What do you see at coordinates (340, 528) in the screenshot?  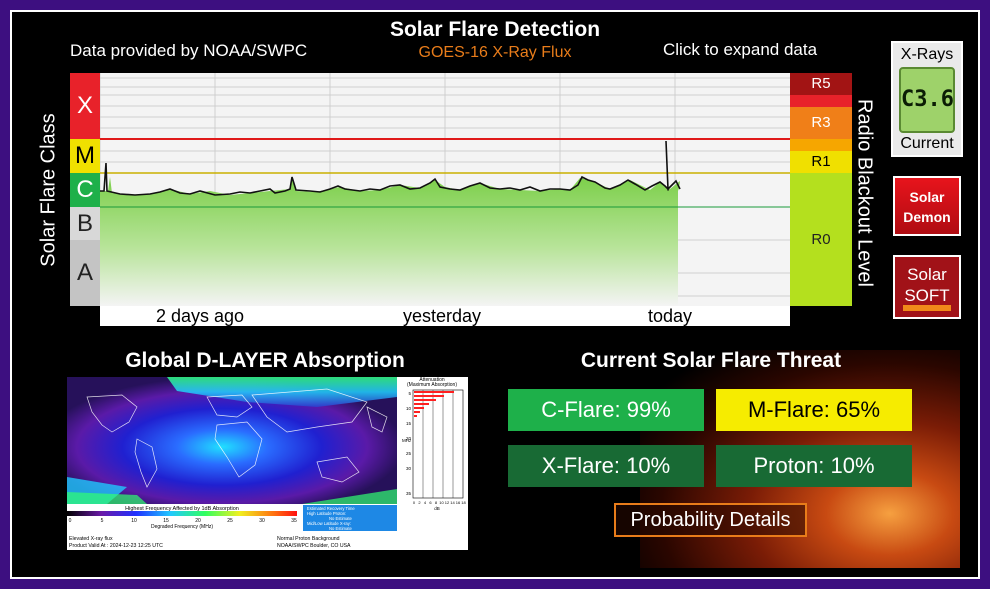 I see `status-line-4: No Estimate` at bounding box center [340, 528].